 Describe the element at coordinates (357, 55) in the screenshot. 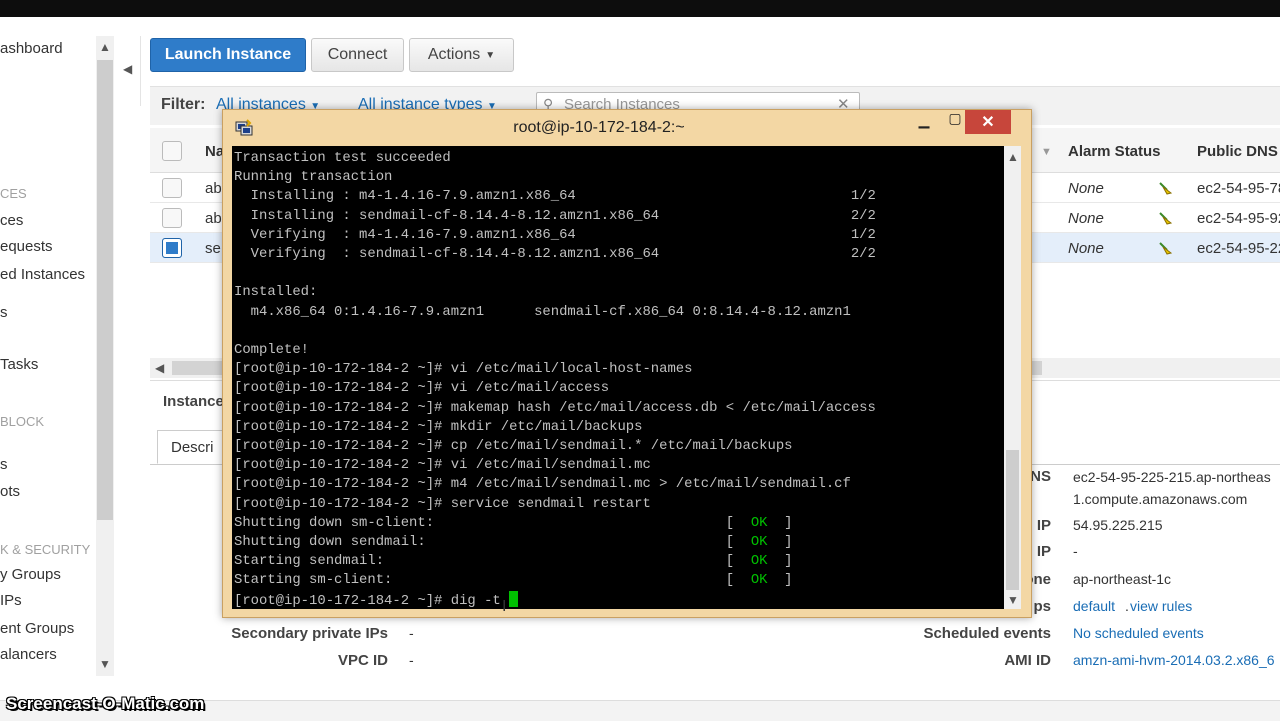

I see `connect-button: Connect` at that location.